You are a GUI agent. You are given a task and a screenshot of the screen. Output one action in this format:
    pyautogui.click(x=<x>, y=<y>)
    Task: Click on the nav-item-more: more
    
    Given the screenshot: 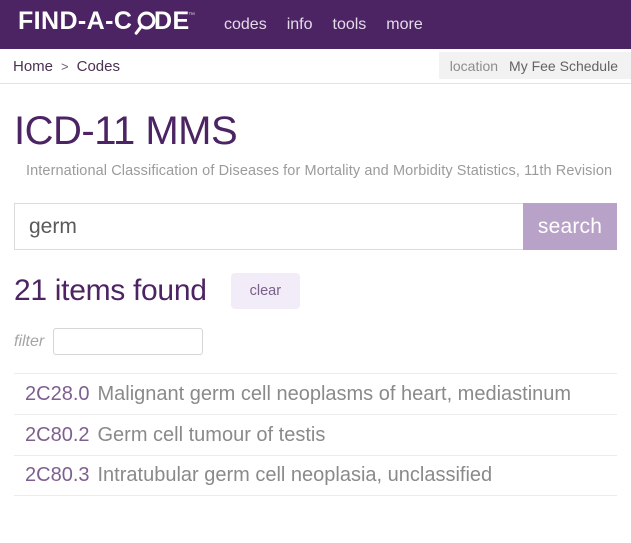 What is the action you would take?
    pyautogui.click(x=404, y=24)
    